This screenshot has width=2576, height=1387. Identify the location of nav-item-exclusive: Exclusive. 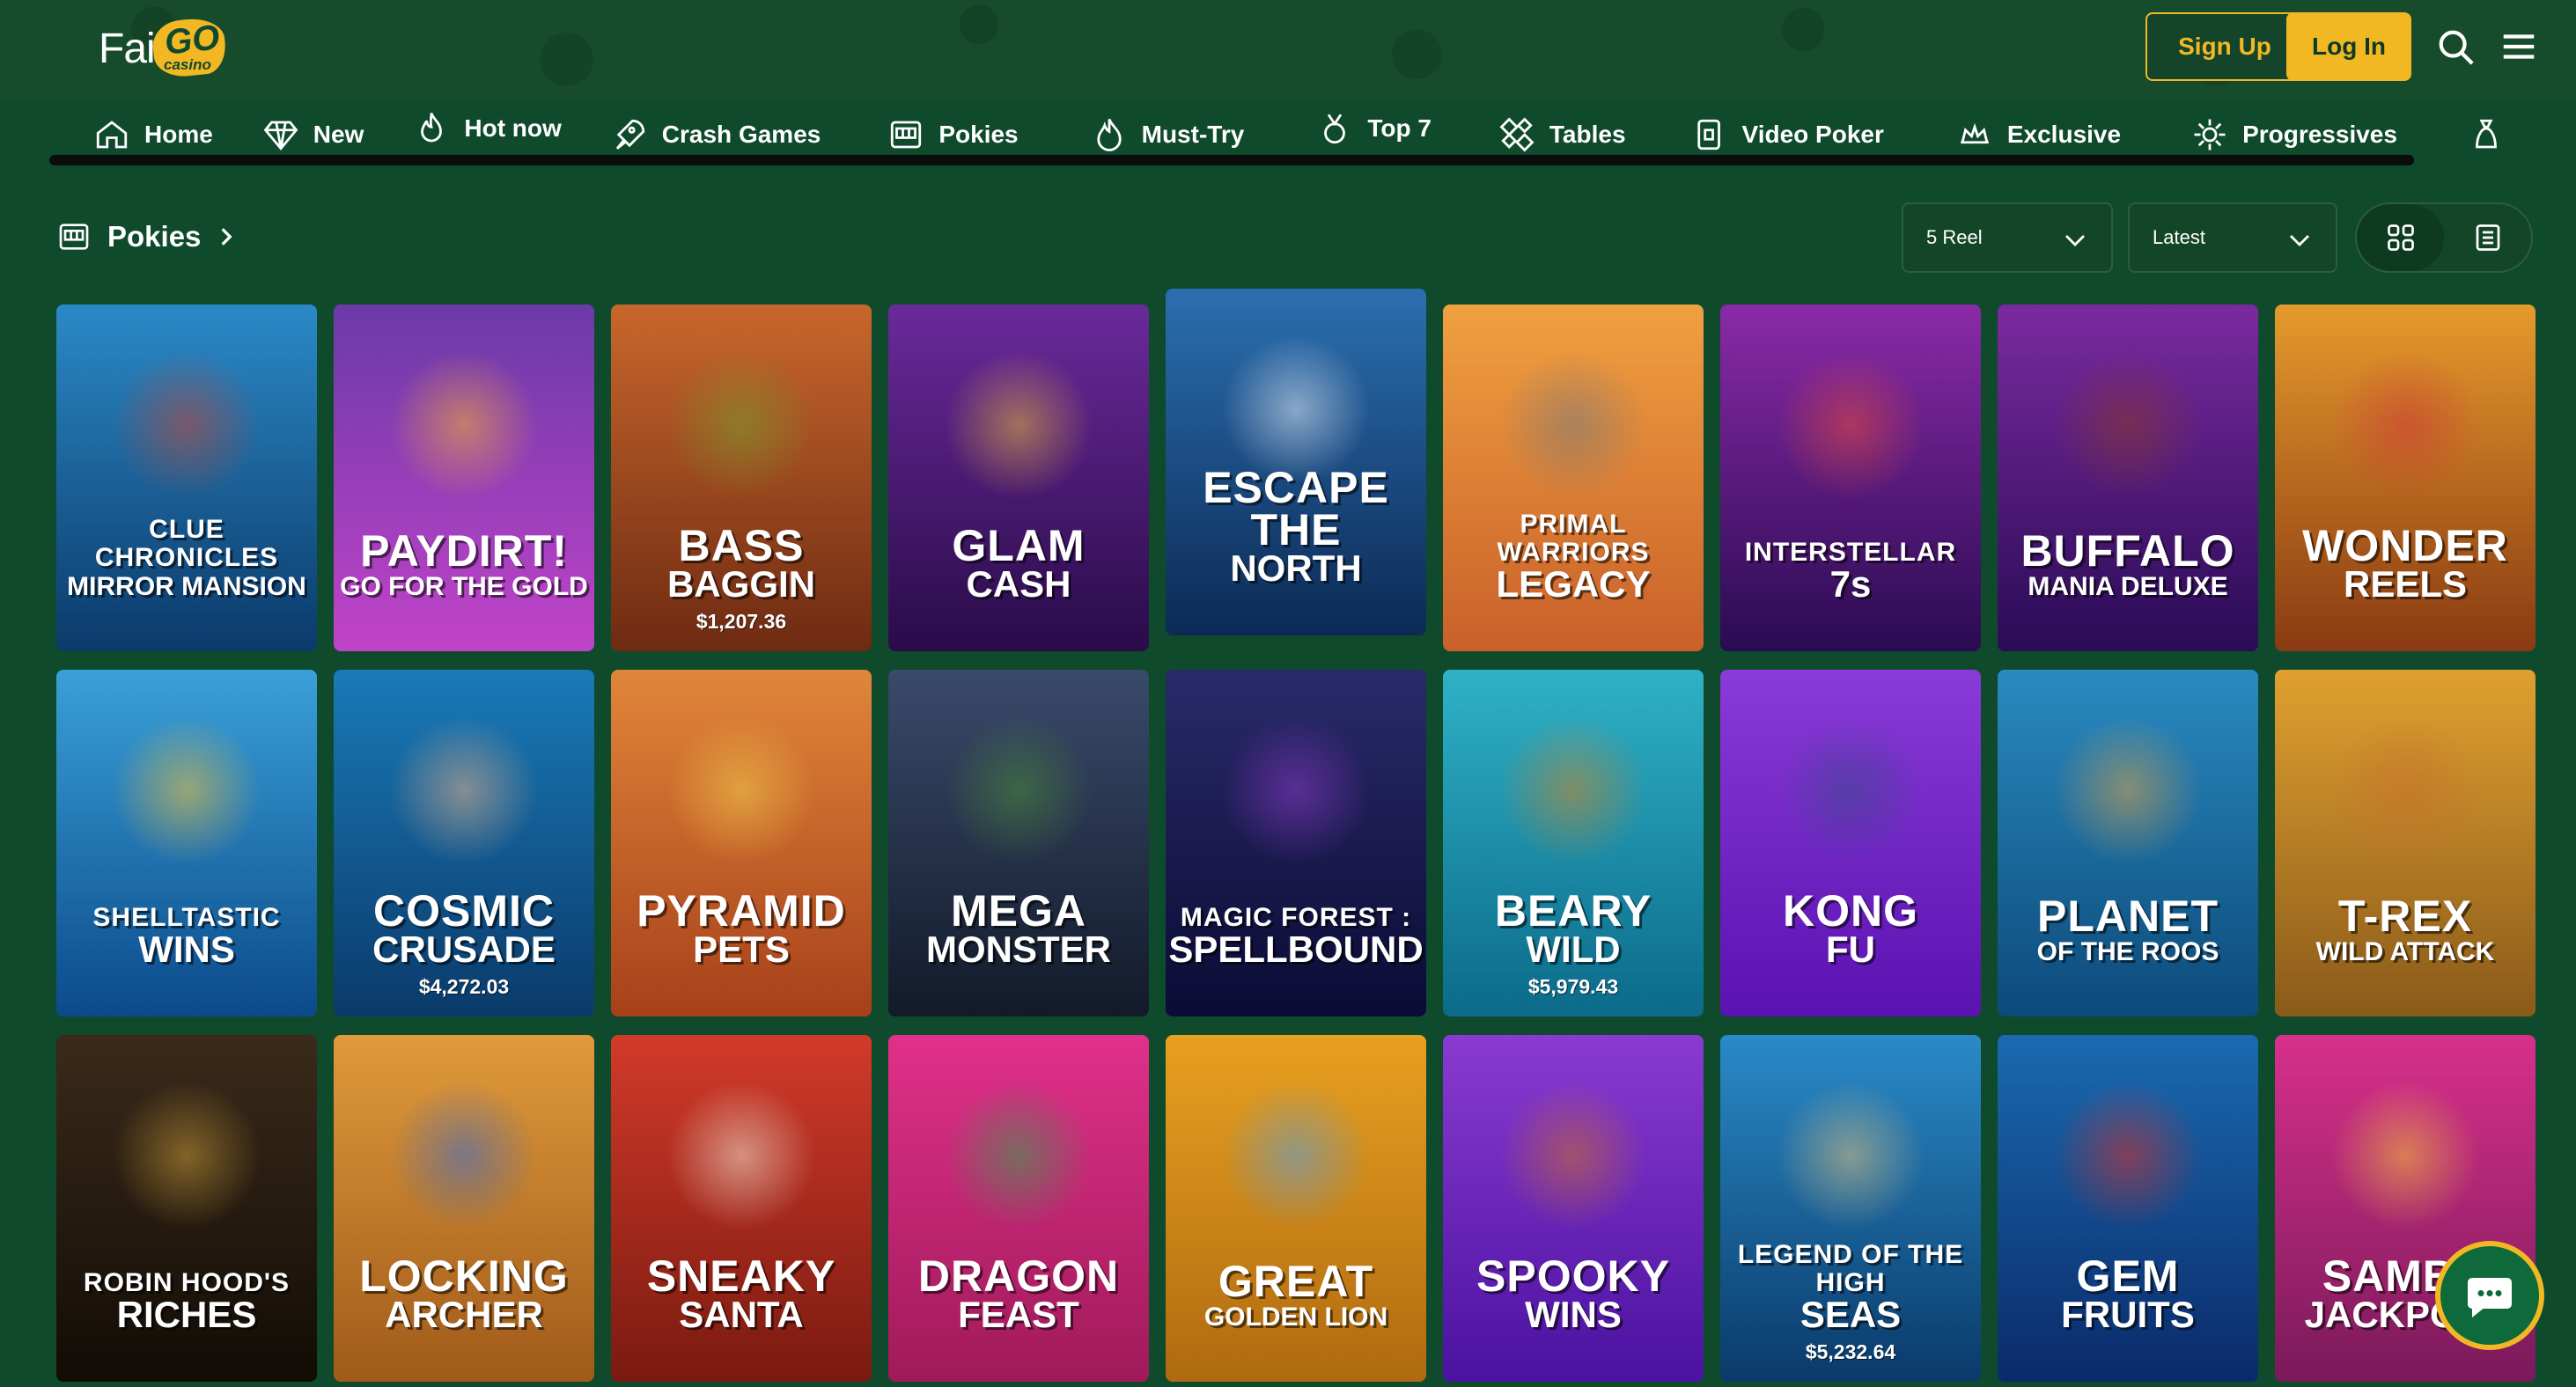
(2039, 134).